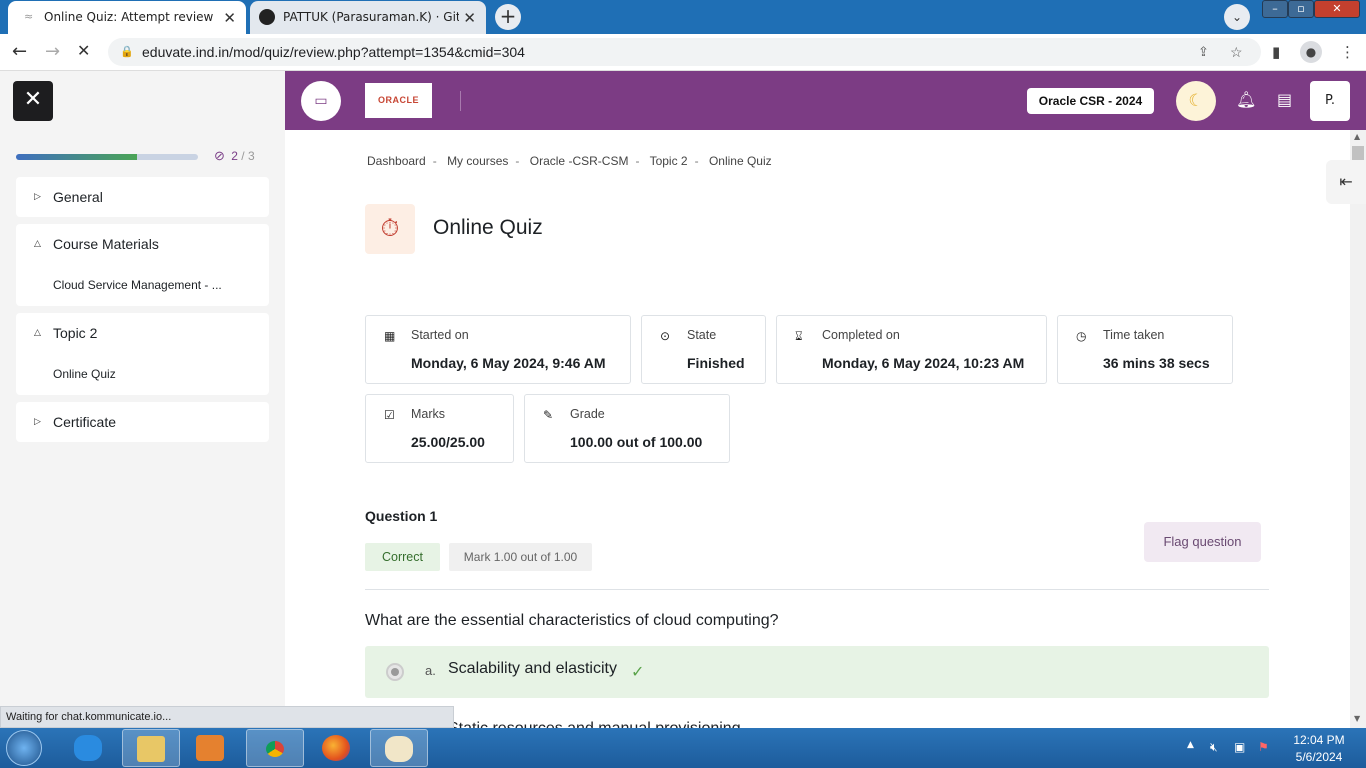 The width and height of the screenshot is (1366, 768). What do you see at coordinates (1090, 101) in the screenshot?
I see `course-name-badge: Oracle CSR - 2024` at bounding box center [1090, 101].